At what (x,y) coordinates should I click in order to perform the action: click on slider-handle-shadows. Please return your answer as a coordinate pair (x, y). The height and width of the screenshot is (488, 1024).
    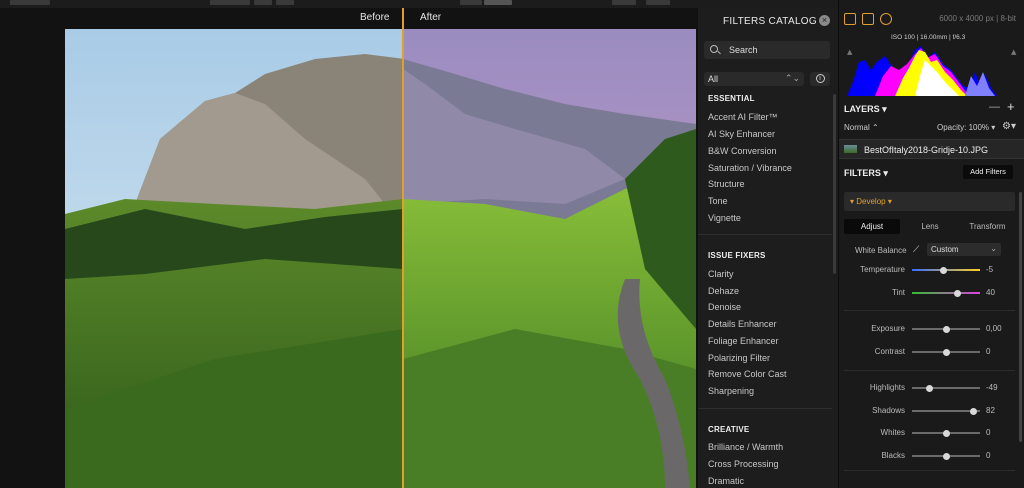
    Looking at the image, I should click on (974, 411).